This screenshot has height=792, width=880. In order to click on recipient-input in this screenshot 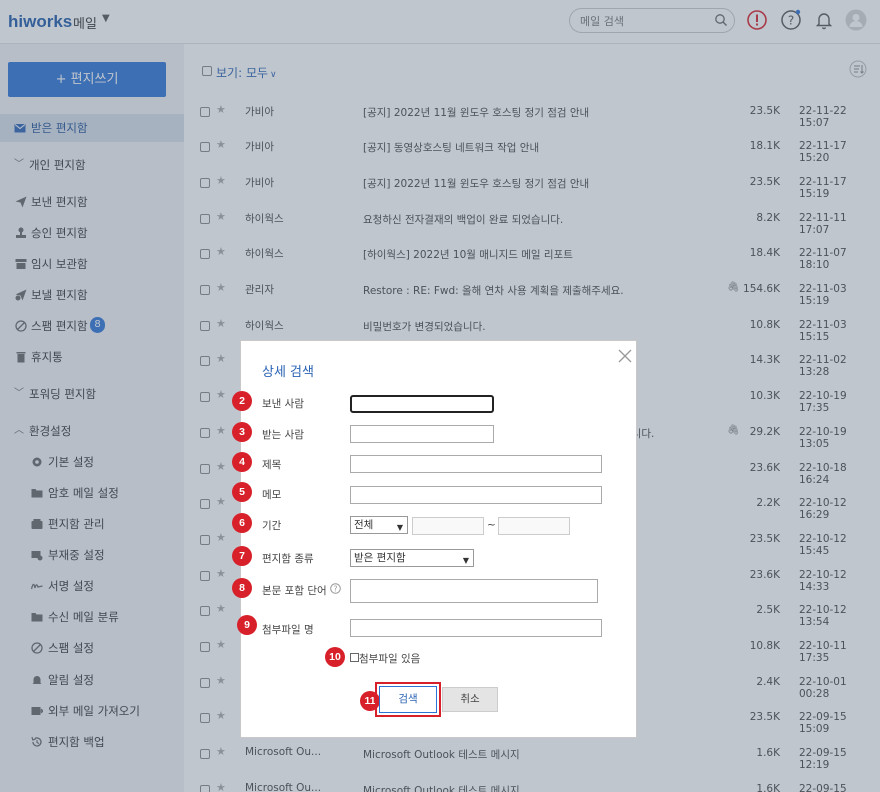, I will do `click(422, 434)`.